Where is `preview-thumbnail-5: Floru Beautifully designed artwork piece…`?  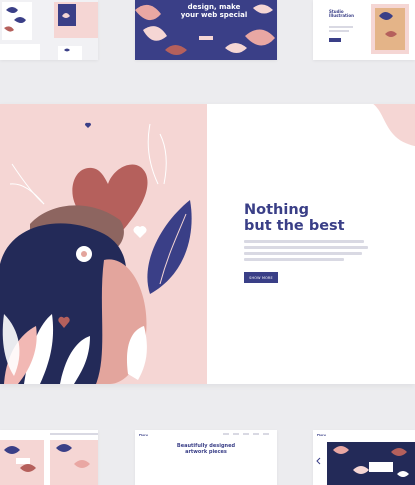 preview-thumbnail-5: Floru Beautifully designed artwork piece… is located at coordinates (206, 457).